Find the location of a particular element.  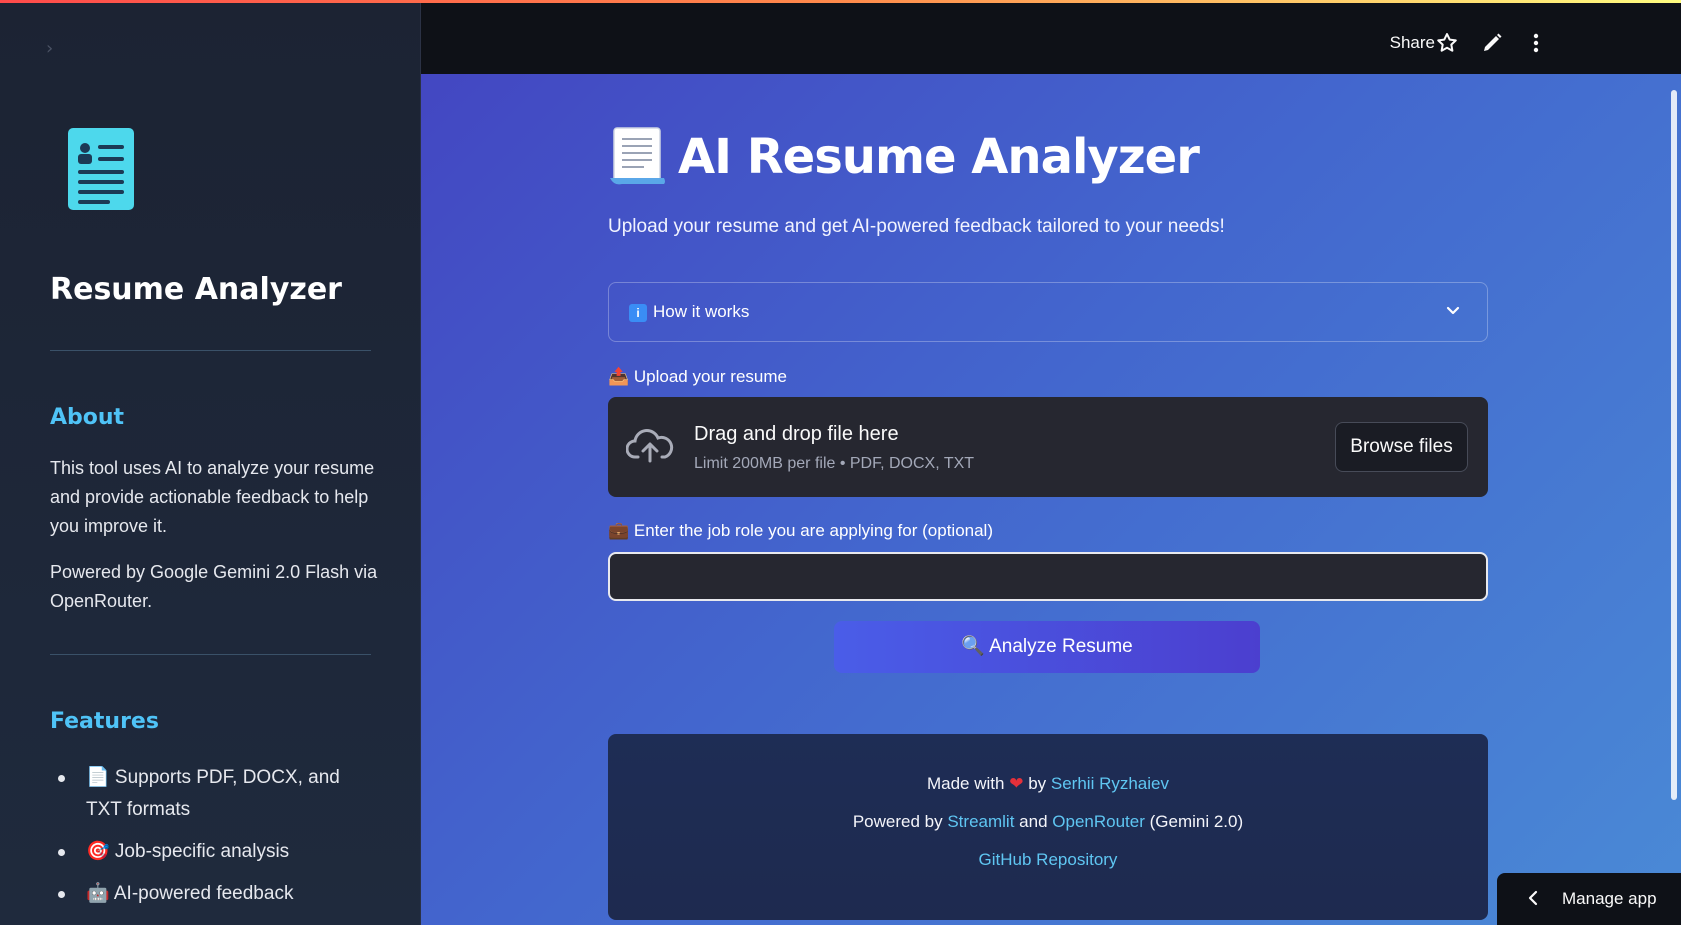

expander-label: How it works is located at coordinates (701, 311).